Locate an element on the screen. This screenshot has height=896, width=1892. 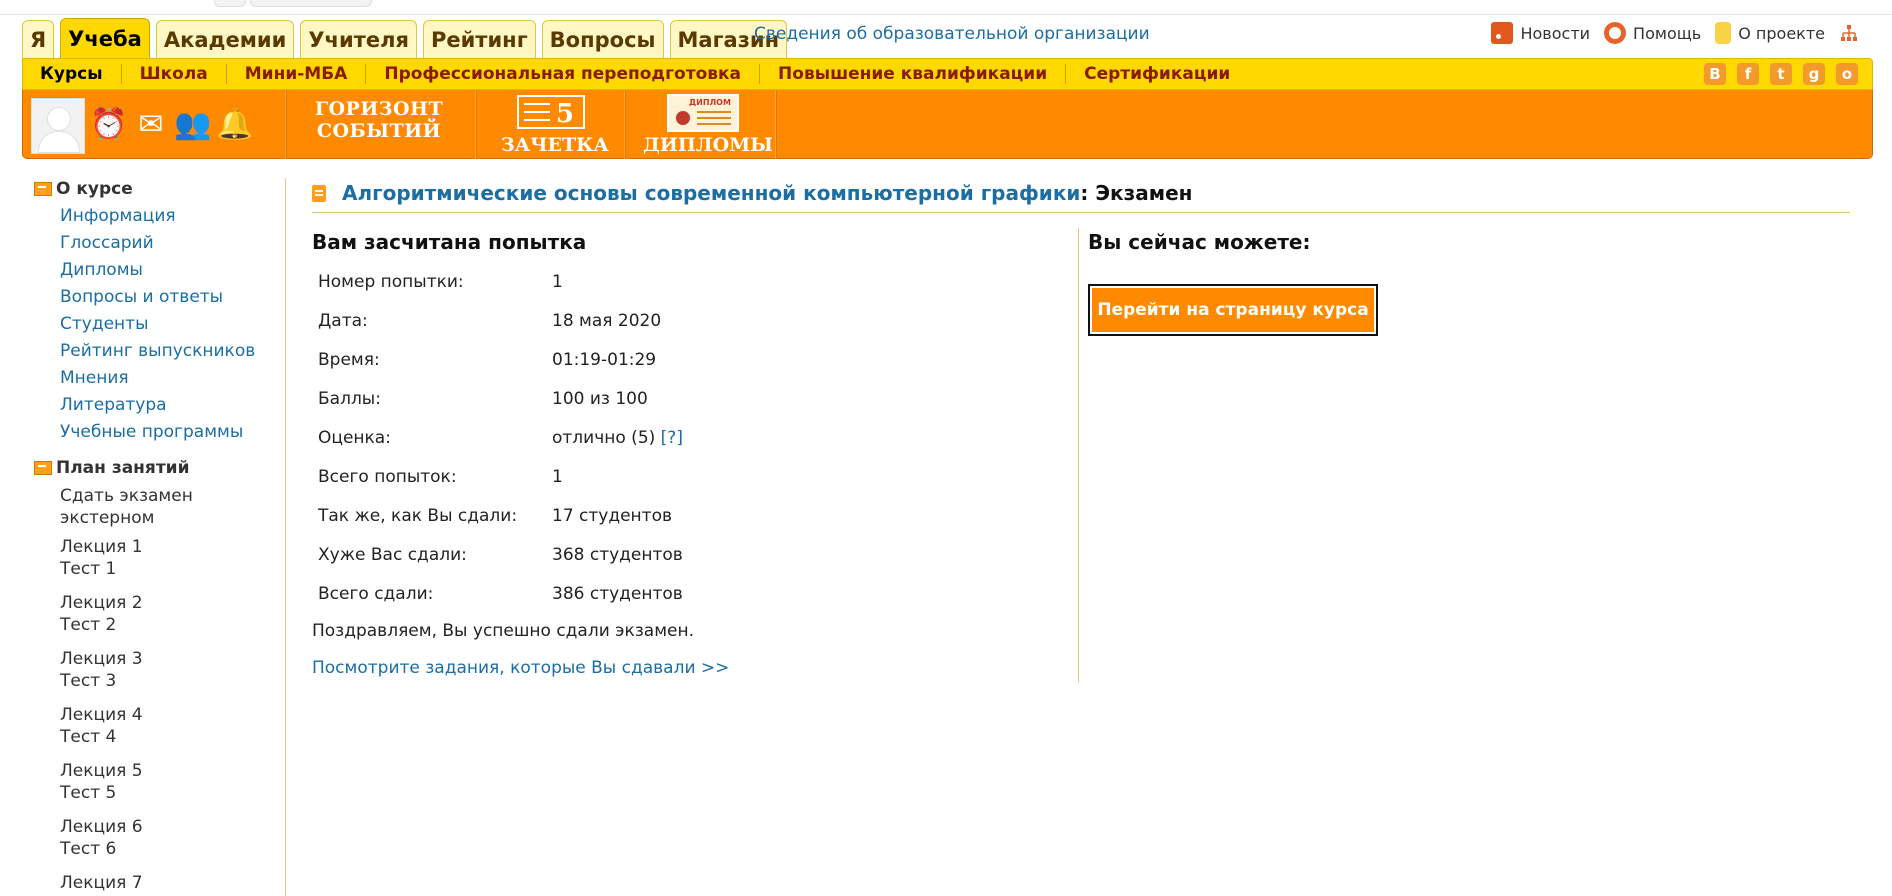
sidebar-item-diplomas: Дипломы is located at coordinates (154, 270).